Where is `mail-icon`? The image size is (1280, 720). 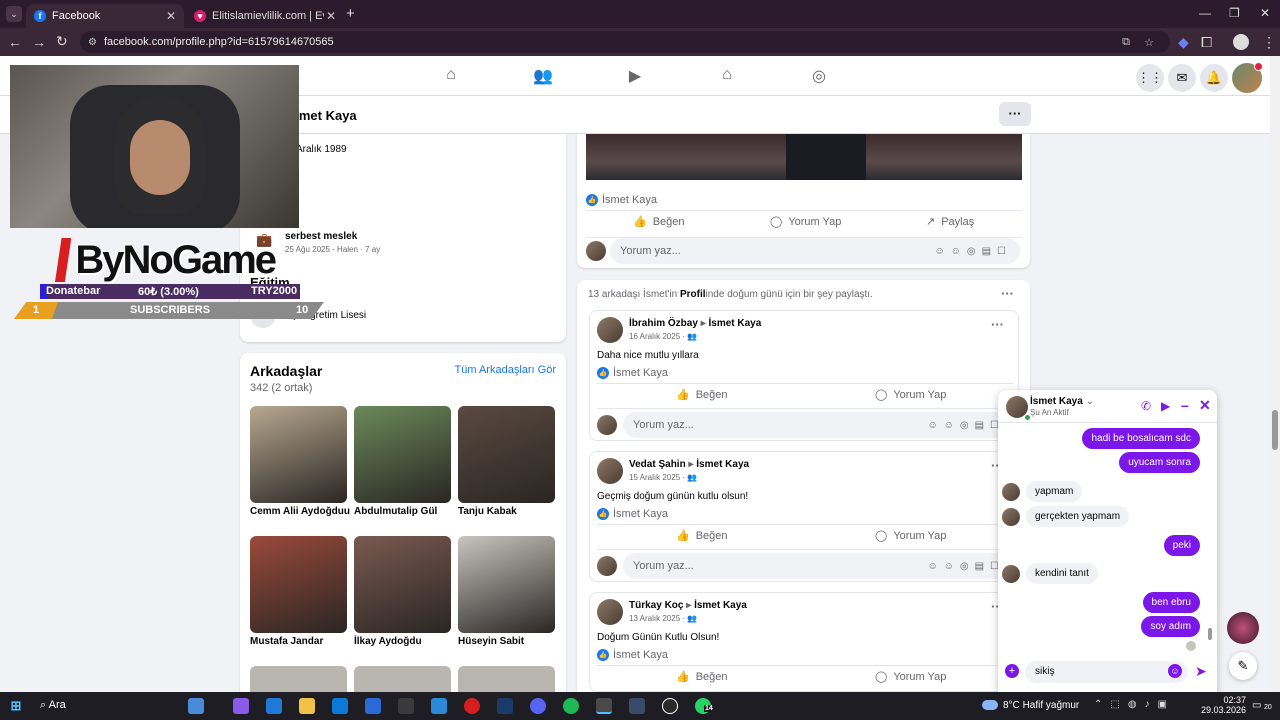
mail-icon is located at coordinates (340, 706).